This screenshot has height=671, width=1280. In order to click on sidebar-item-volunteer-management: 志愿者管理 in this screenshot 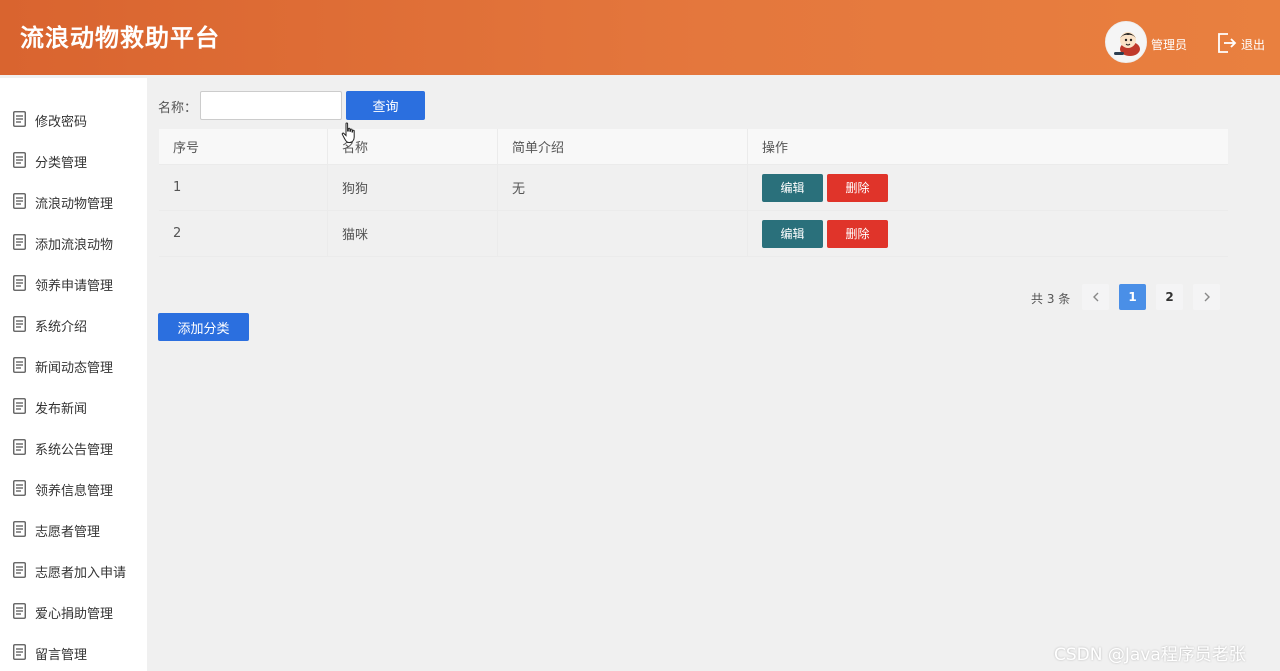, I will do `click(73, 529)`.